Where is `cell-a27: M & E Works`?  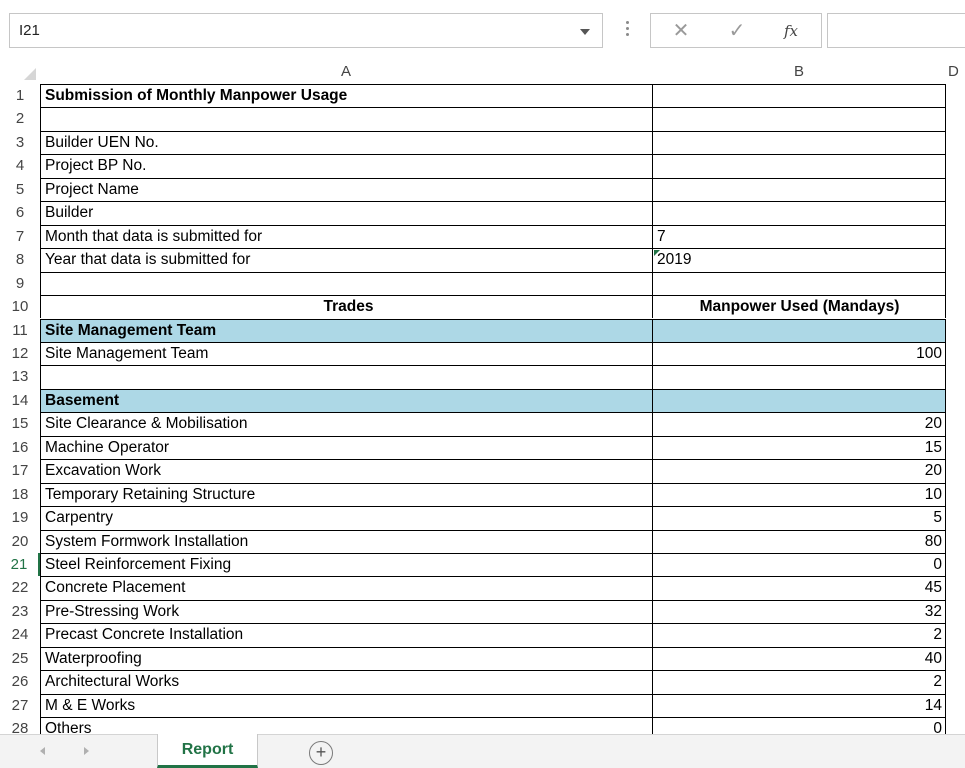
cell-a27: M & E Works is located at coordinates (346, 705).